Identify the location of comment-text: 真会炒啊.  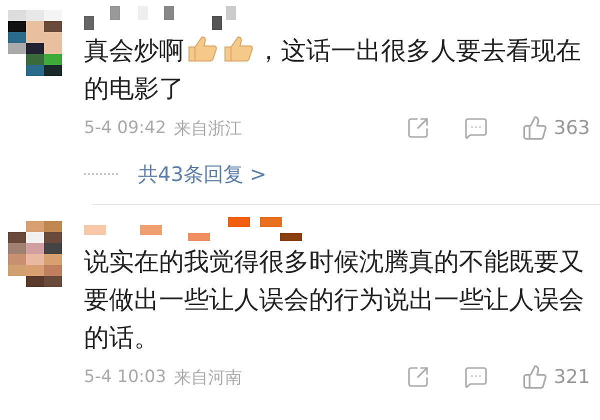
(134, 50).